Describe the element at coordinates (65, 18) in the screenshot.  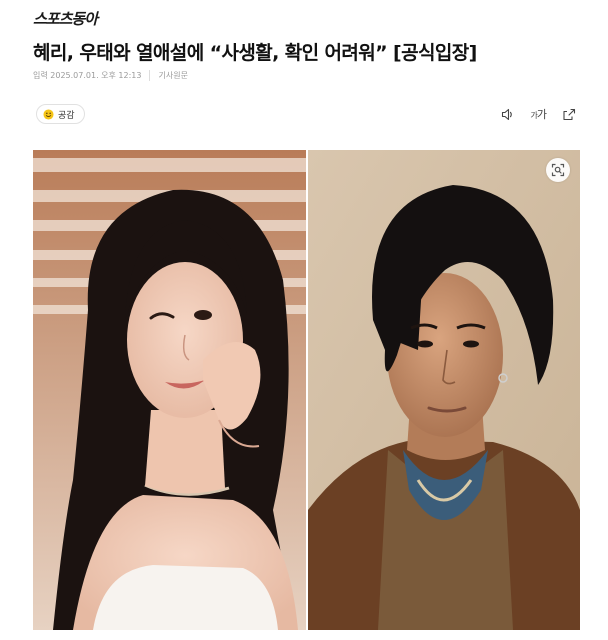
I see `site-logo: 스포츠동아` at that location.